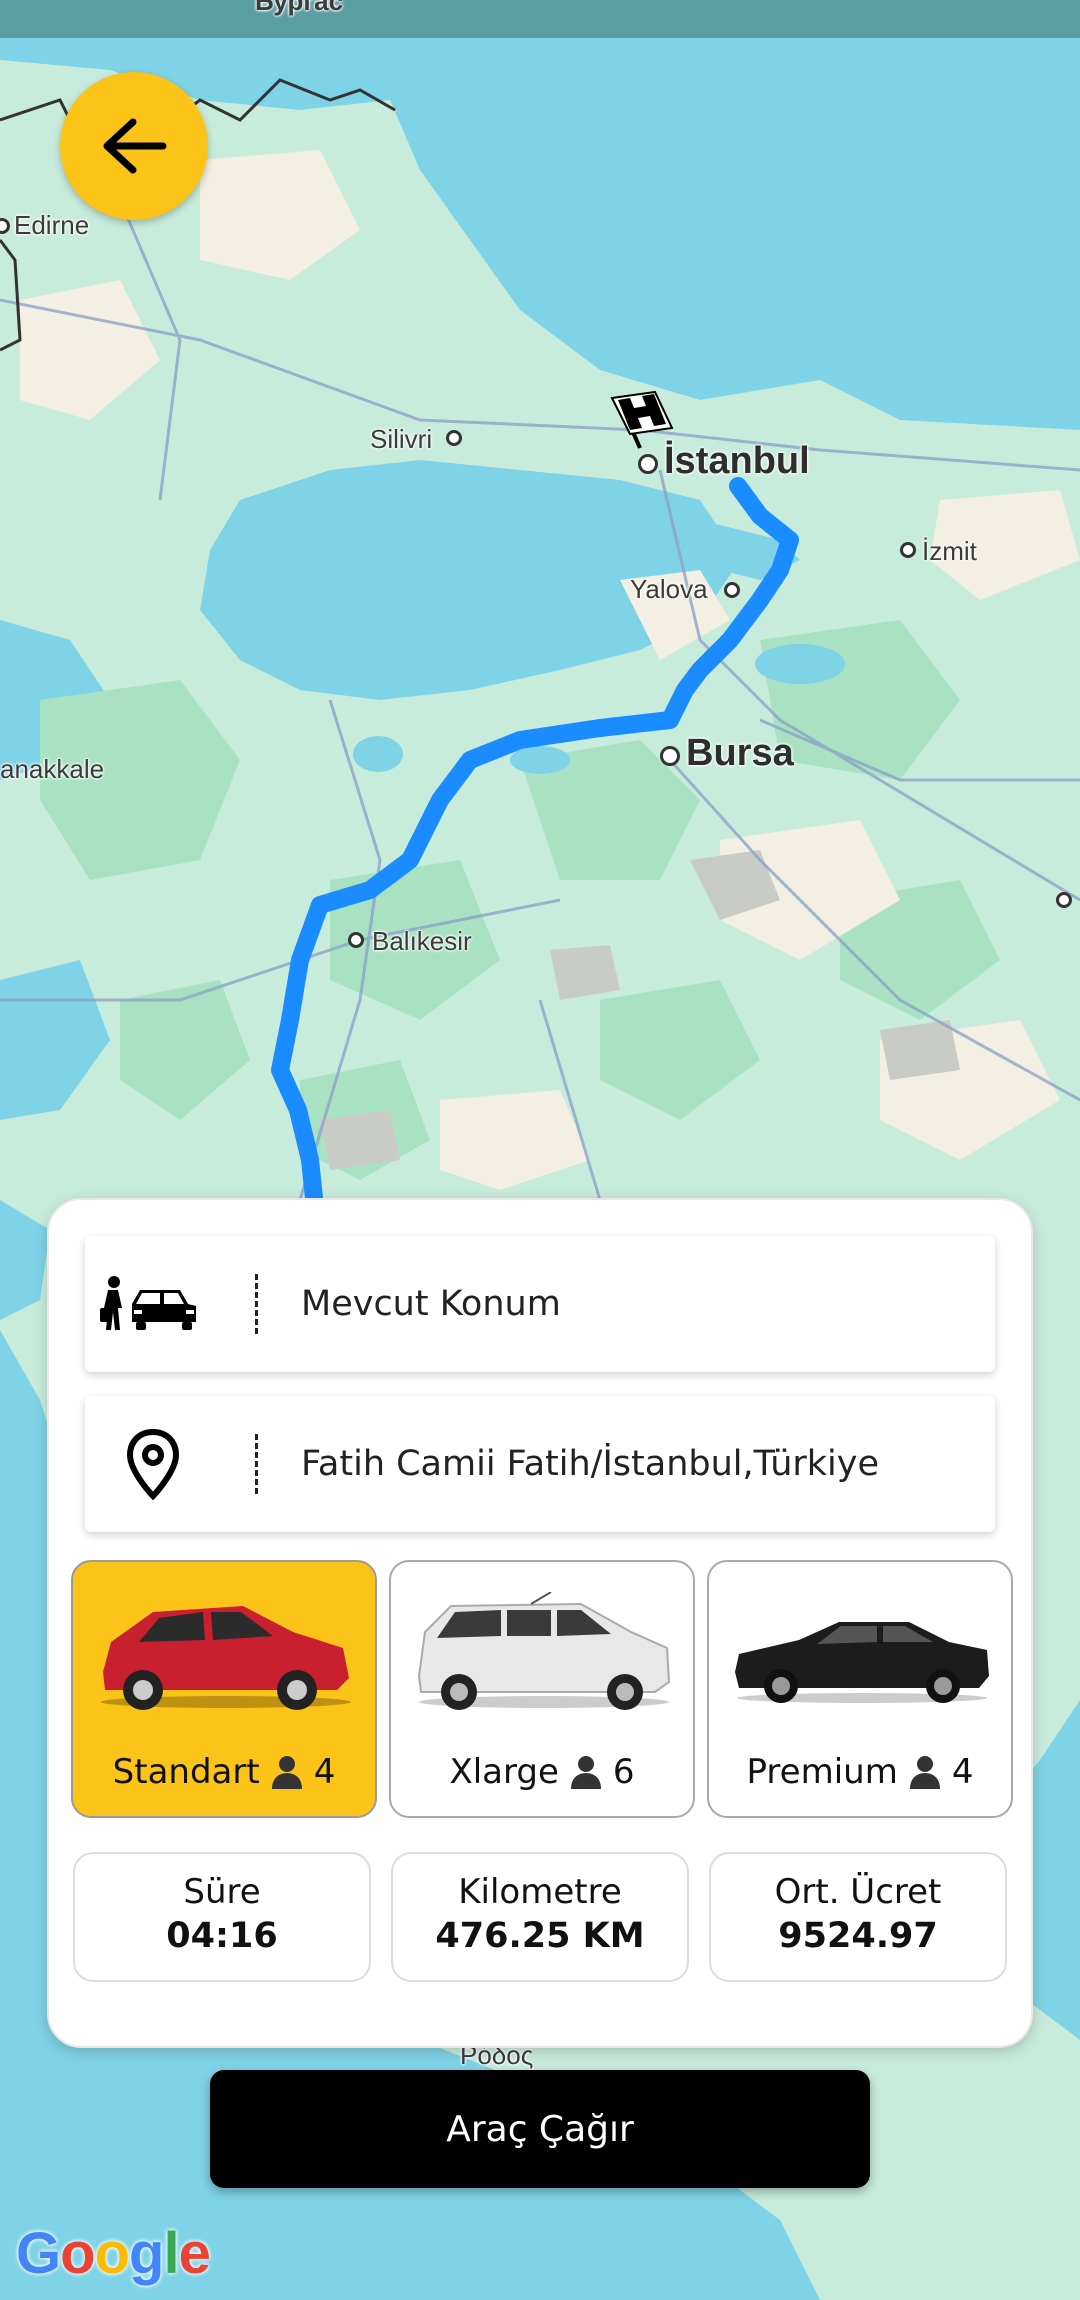 The height and width of the screenshot is (2300, 1080). What do you see at coordinates (222, 1936) in the screenshot?
I see `stat-value: 04:16` at bounding box center [222, 1936].